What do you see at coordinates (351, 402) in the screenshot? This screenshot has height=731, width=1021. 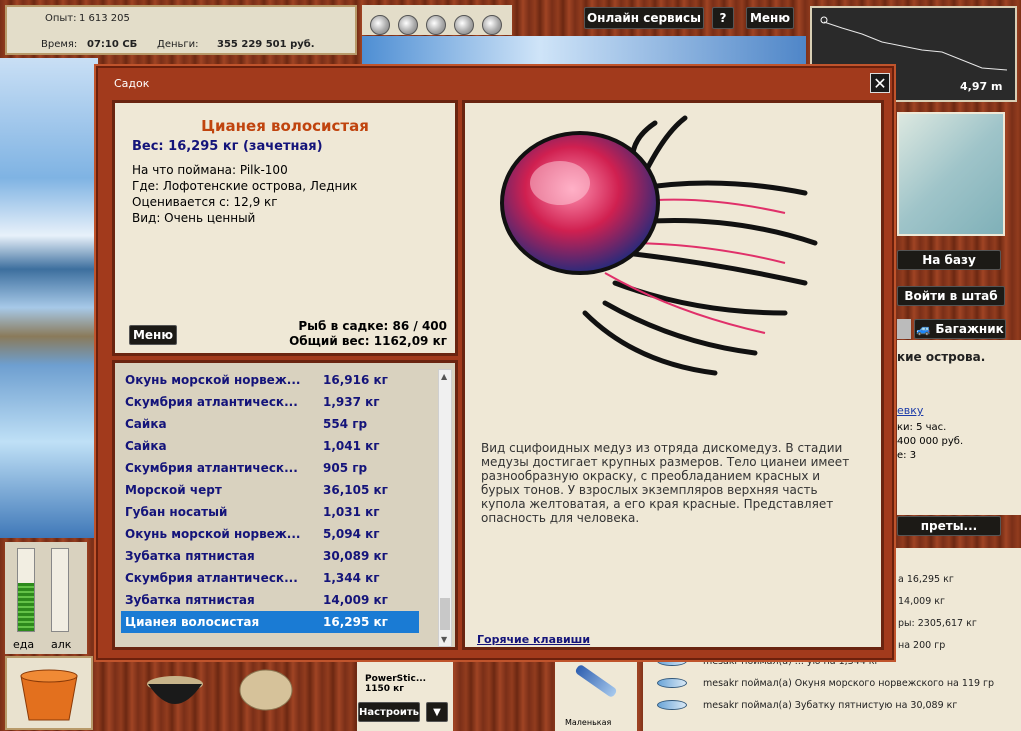 I see `fish-item-weight: 1,937 кг` at bounding box center [351, 402].